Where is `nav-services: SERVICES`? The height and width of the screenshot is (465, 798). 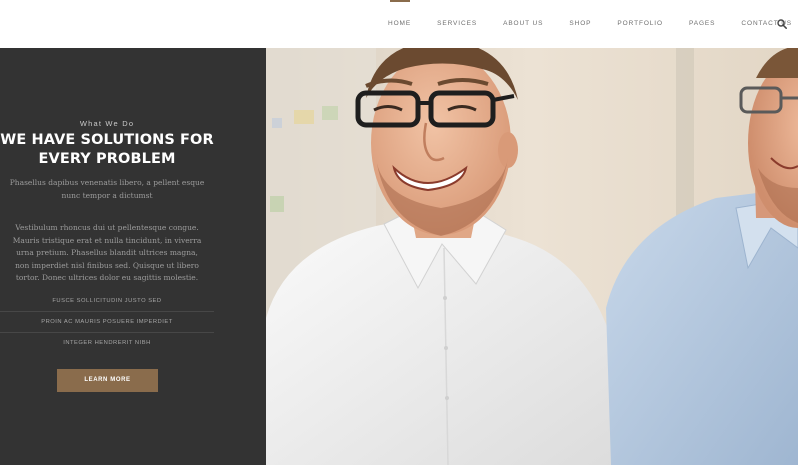 nav-services: SERVICES is located at coordinates (457, 24).